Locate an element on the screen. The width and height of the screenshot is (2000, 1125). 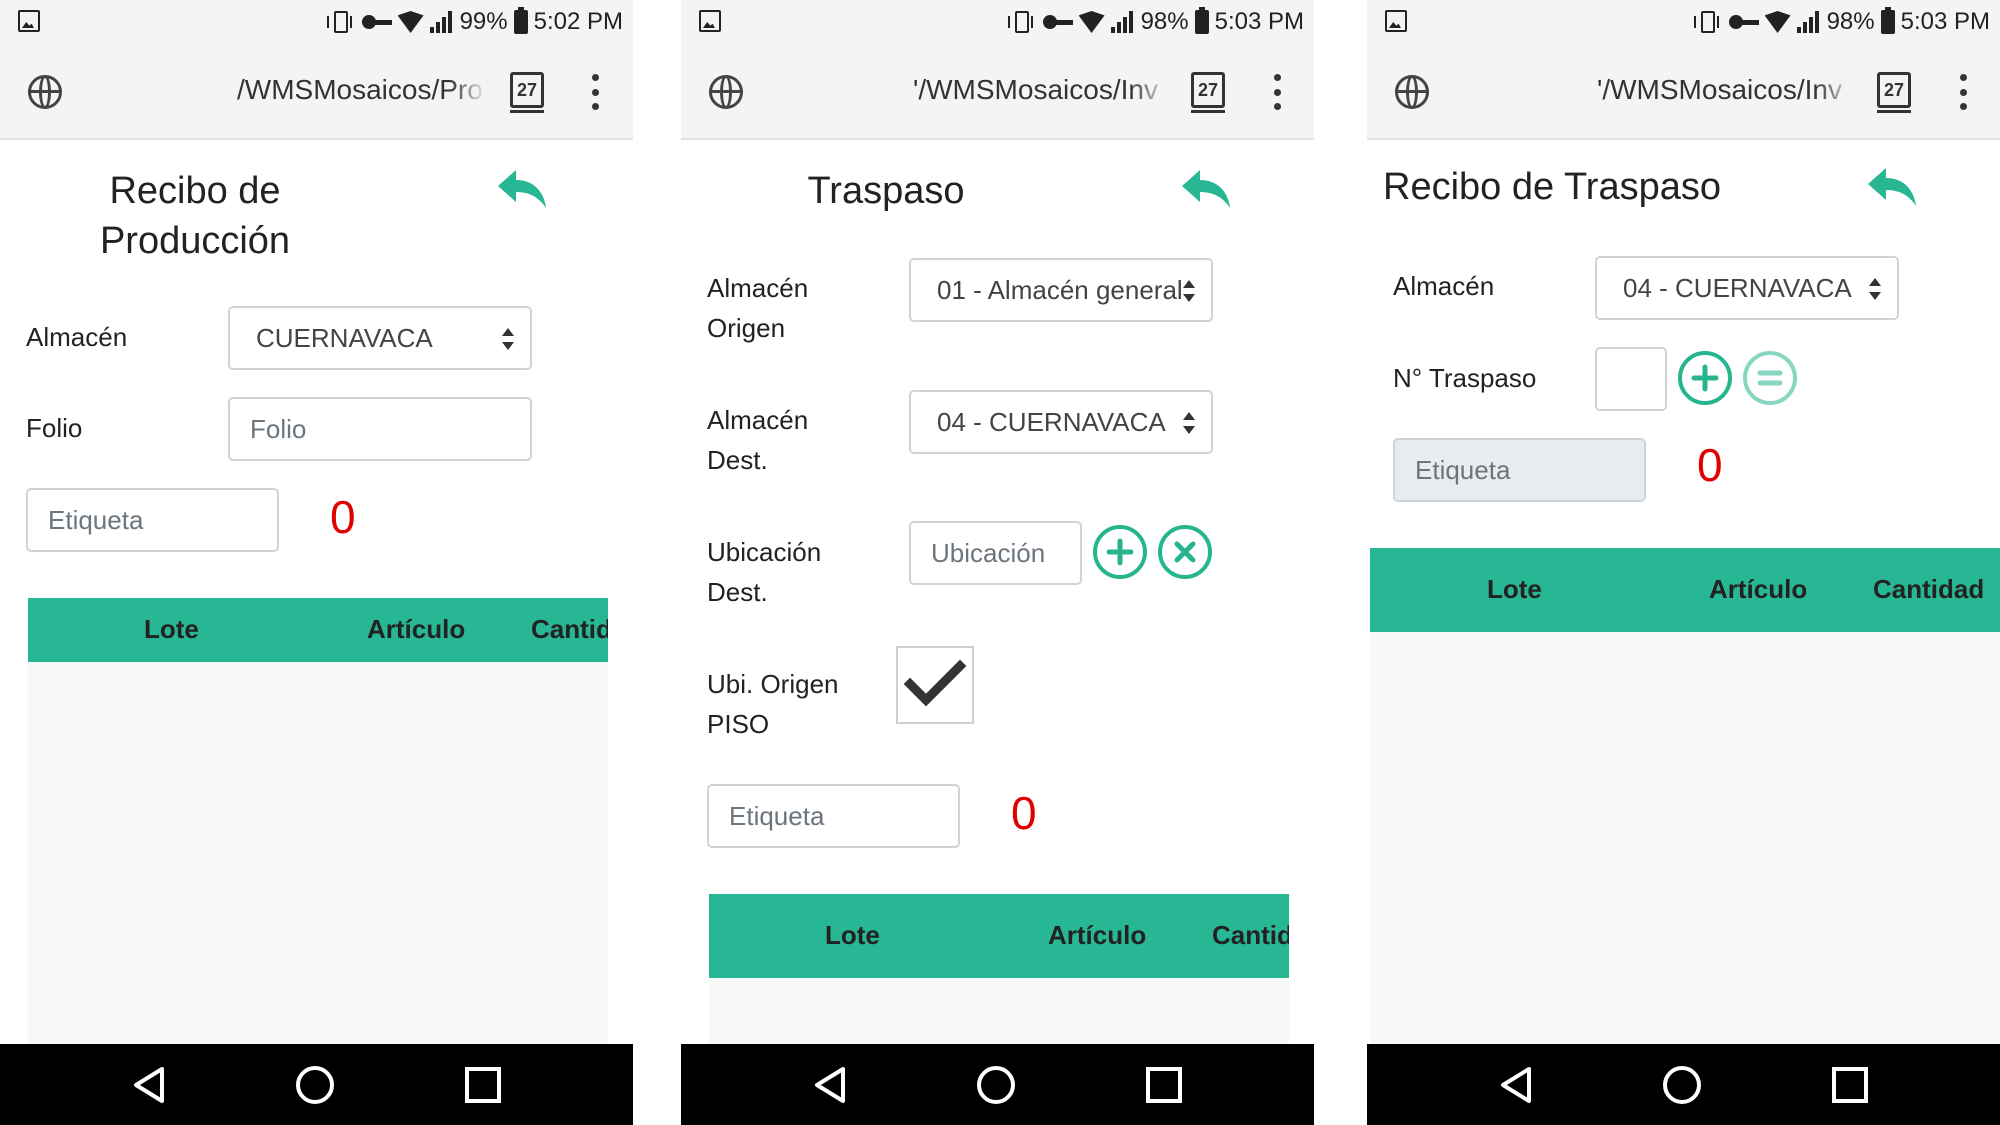
page-title: Recibo de Traspaso is located at coordinates (1552, 187).